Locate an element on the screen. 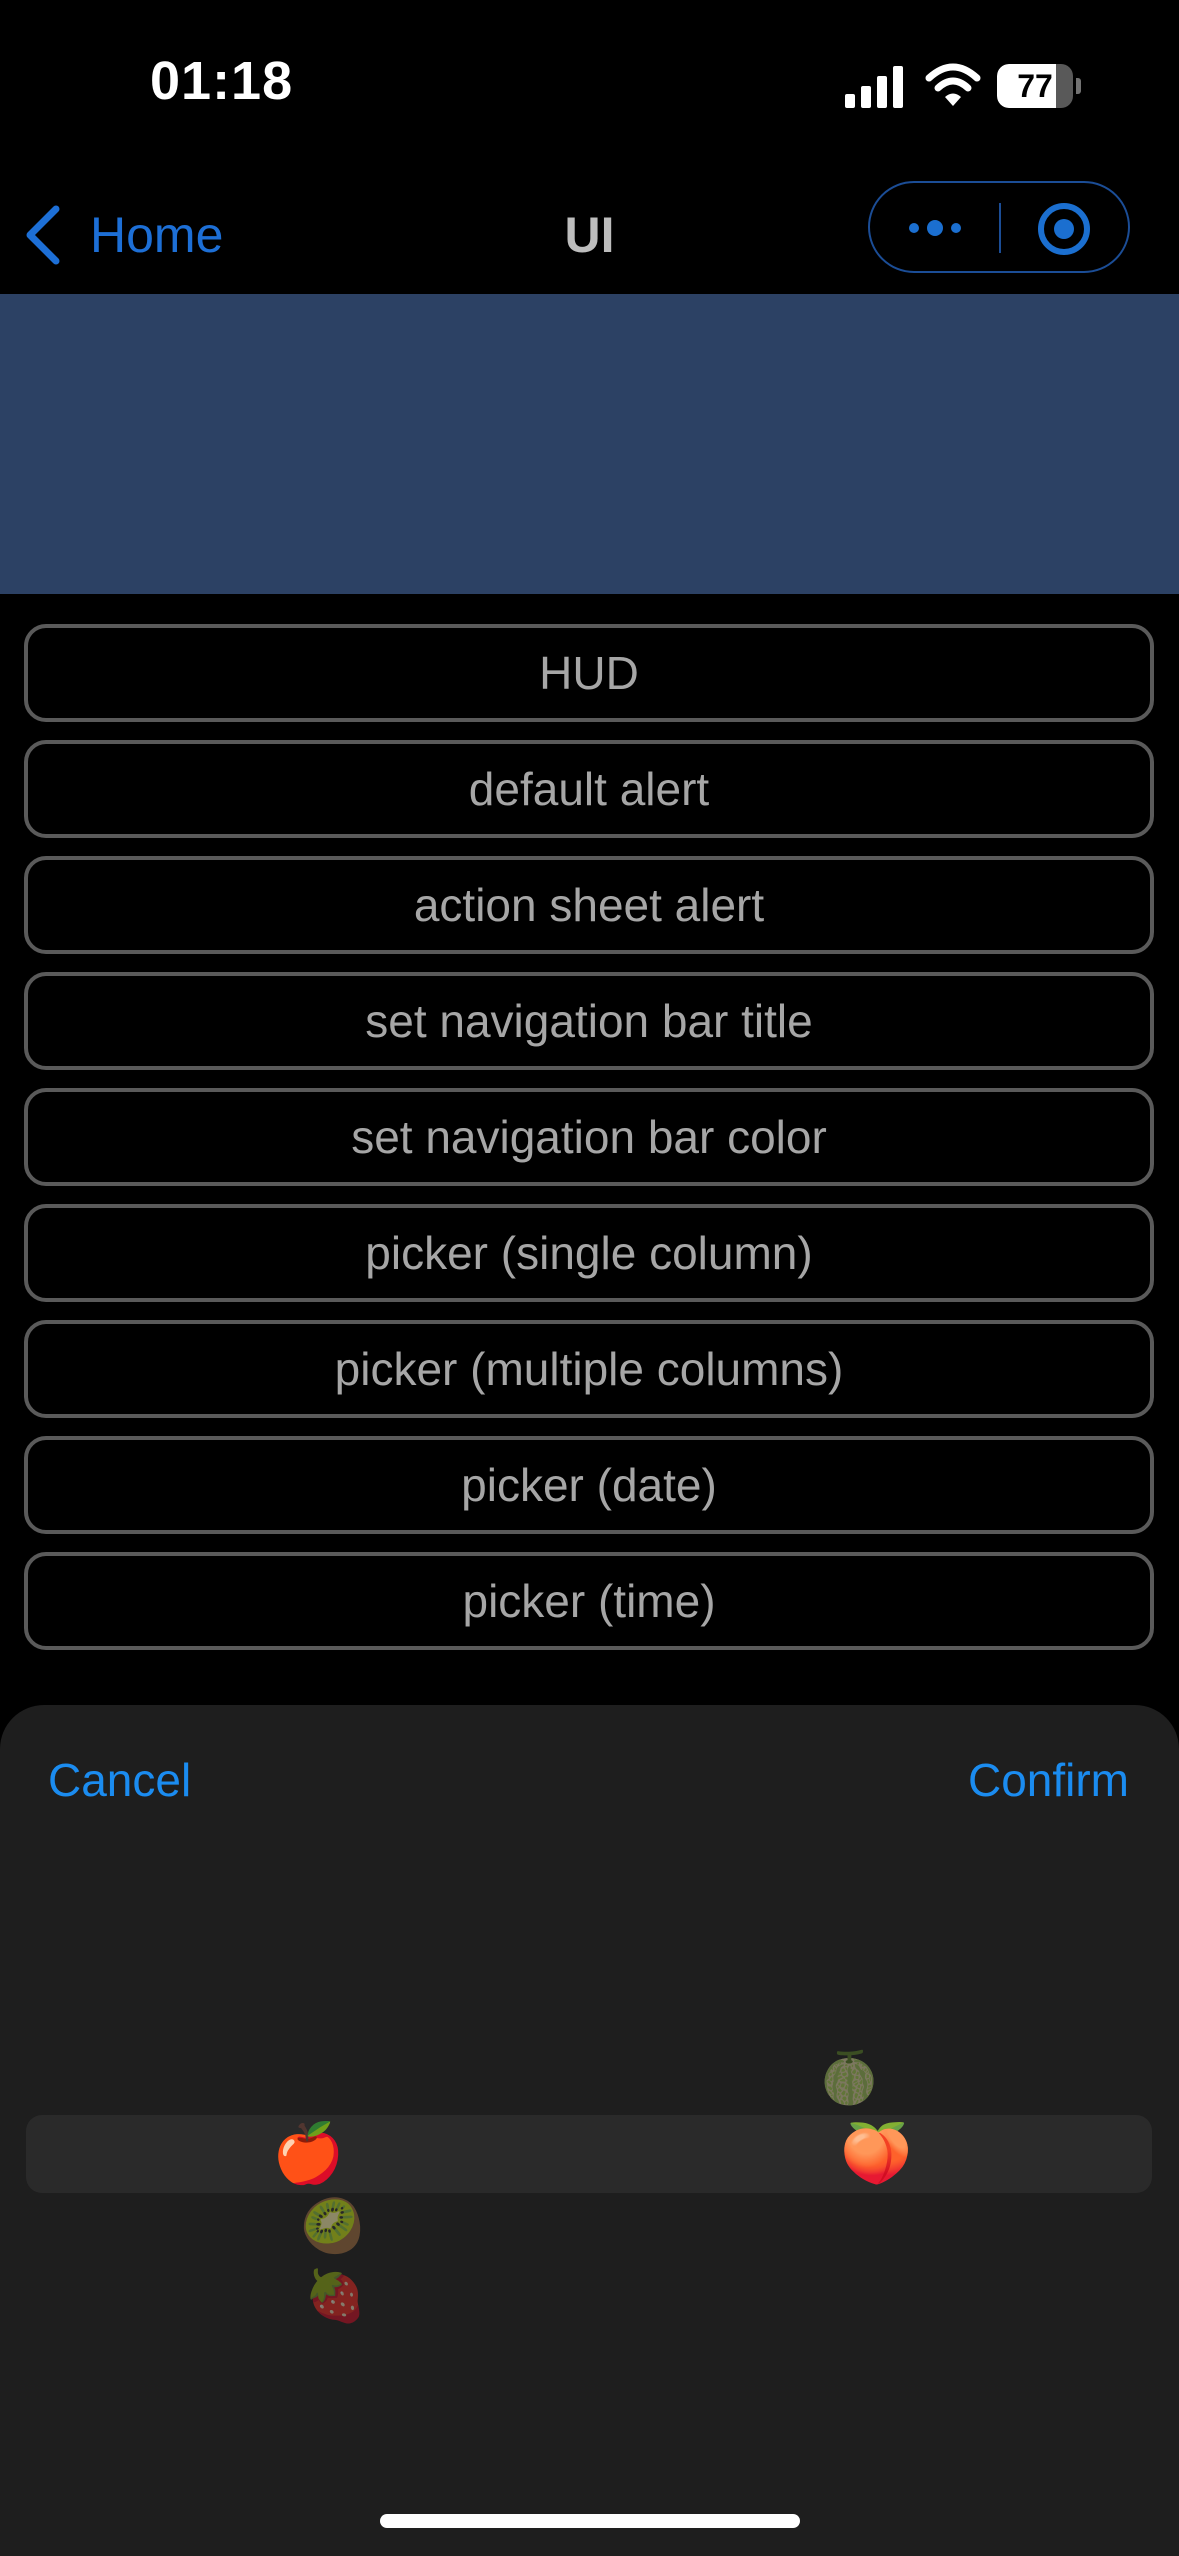 This screenshot has height=2556, width=1179. default-alert-button: default alert is located at coordinates (589, 789).